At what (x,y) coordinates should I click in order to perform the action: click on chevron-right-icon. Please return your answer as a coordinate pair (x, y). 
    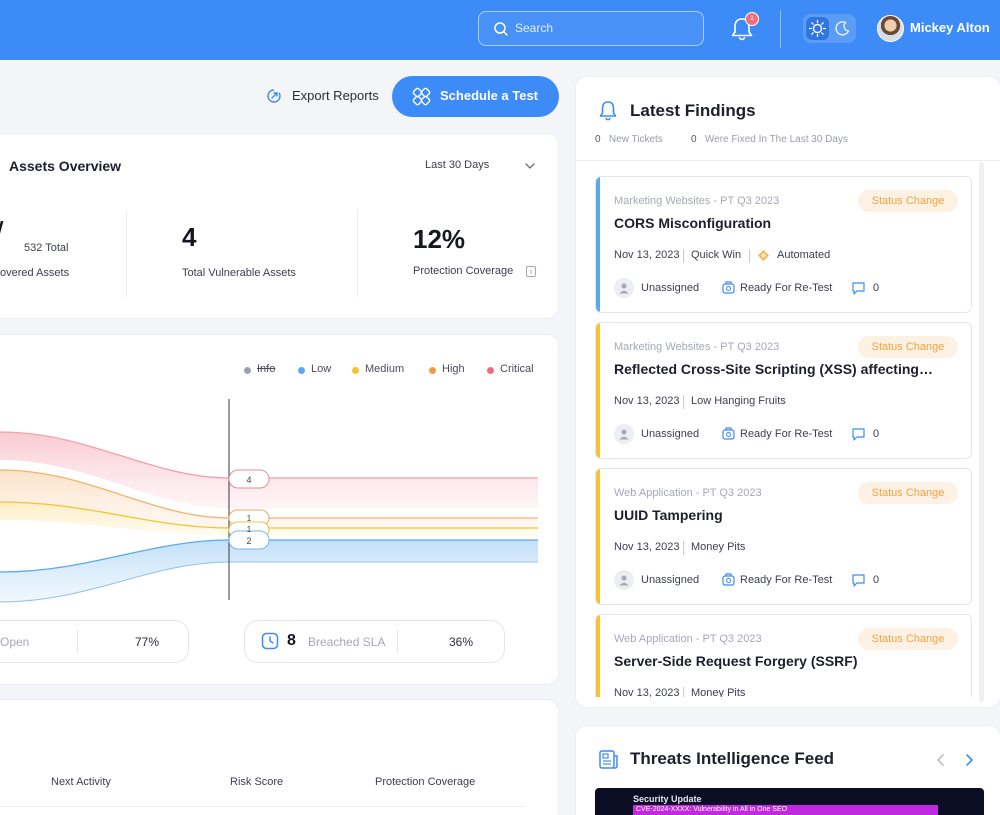
    Looking at the image, I should click on (969, 760).